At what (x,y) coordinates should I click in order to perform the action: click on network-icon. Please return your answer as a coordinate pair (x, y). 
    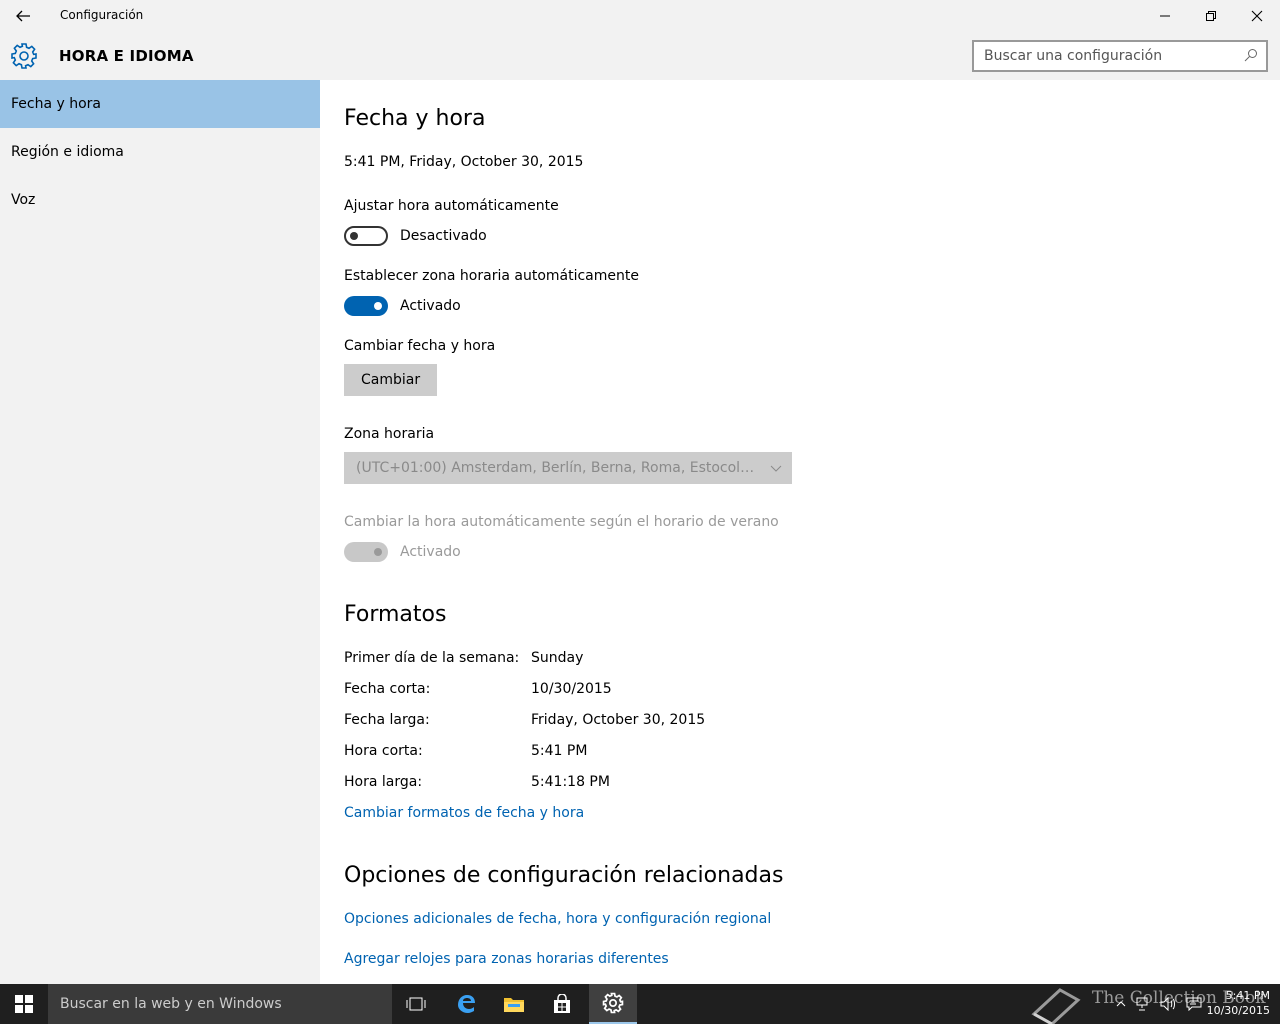
    Looking at the image, I should click on (1142, 1004).